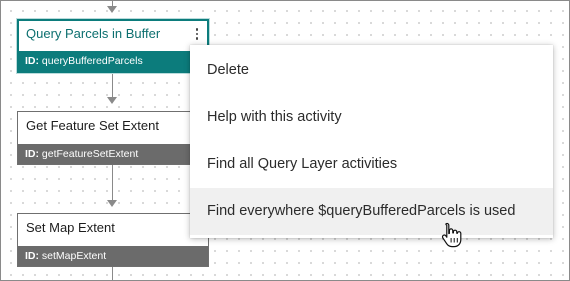 The height and width of the screenshot is (281, 570). Describe the element at coordinates (197, 34) in the screenshot. I see `vertical-ellipsis-icon` at that location.